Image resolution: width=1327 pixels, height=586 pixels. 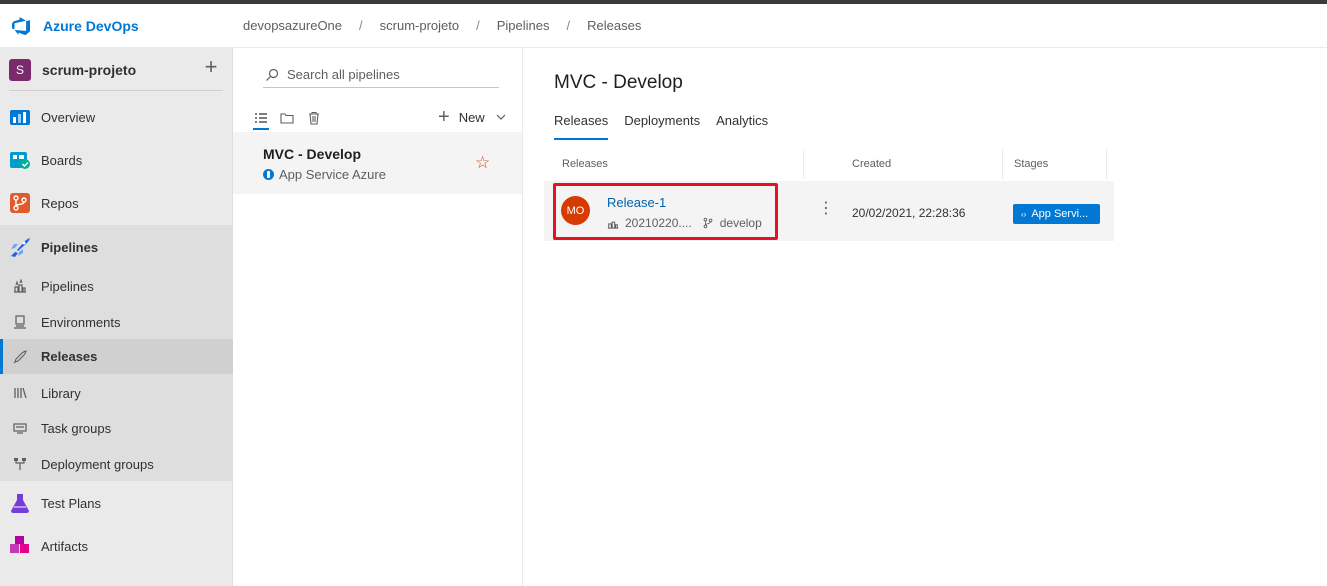 What do you see at coordinates (20, 357) in the screenshot?
I see `rocket-icon` at bounding box center [20, 357].